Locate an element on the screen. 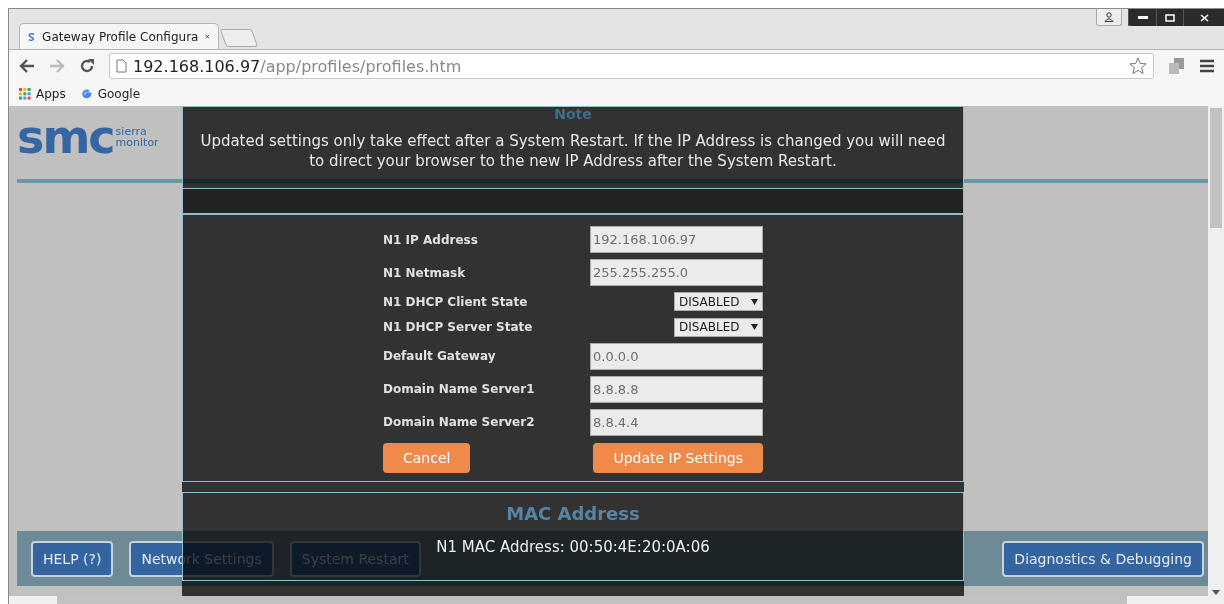  input-field: 255.255.255.0 is located at coordinates (676, 273).